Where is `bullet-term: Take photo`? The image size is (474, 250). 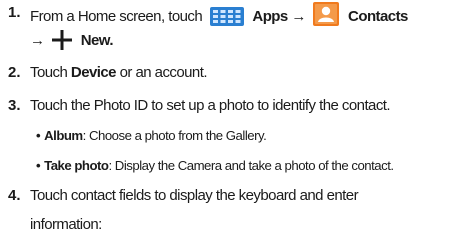 bullet-term: Take photo is located at coordinates (76, 165).